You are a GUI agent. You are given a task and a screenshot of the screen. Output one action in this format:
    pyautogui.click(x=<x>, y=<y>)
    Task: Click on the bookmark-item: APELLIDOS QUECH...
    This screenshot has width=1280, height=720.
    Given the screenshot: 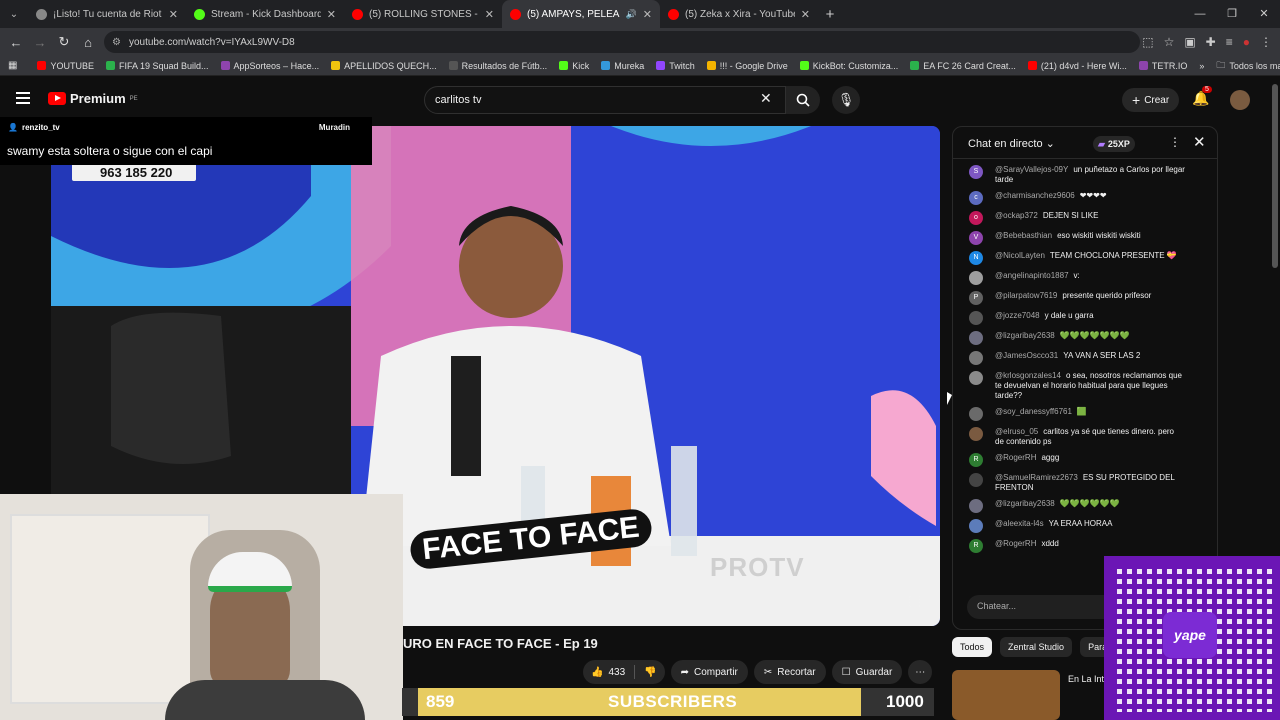 What is the action you would take?
    pyautogui.click(x=384, y=66)
    